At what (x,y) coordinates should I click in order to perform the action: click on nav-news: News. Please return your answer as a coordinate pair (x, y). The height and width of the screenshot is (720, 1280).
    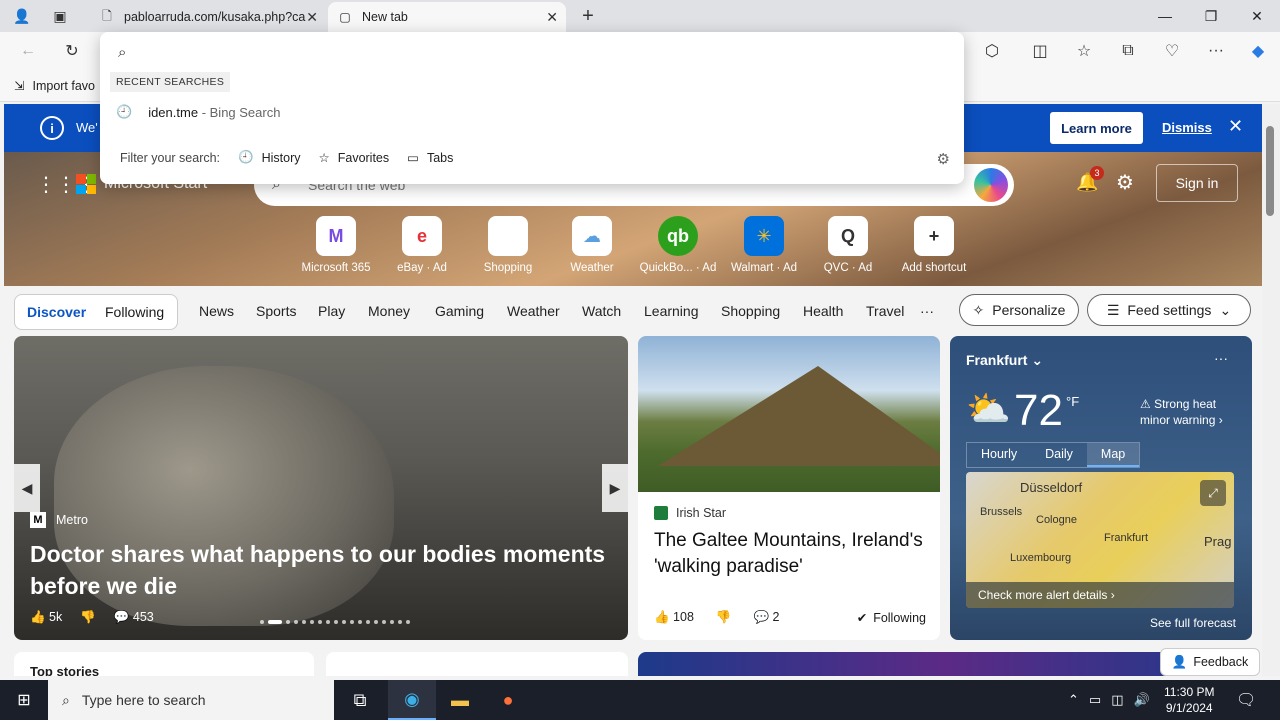
    Looking at the image, I should click on (216, 311).